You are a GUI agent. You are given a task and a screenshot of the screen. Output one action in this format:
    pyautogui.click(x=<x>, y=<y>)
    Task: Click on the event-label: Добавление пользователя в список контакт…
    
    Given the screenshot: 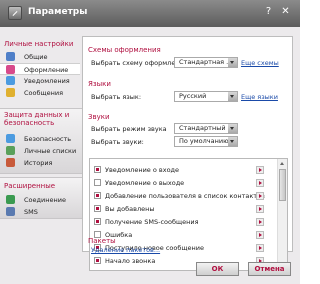 What is the action you would take?
    pyautogui.click(x=185, y=196)
    